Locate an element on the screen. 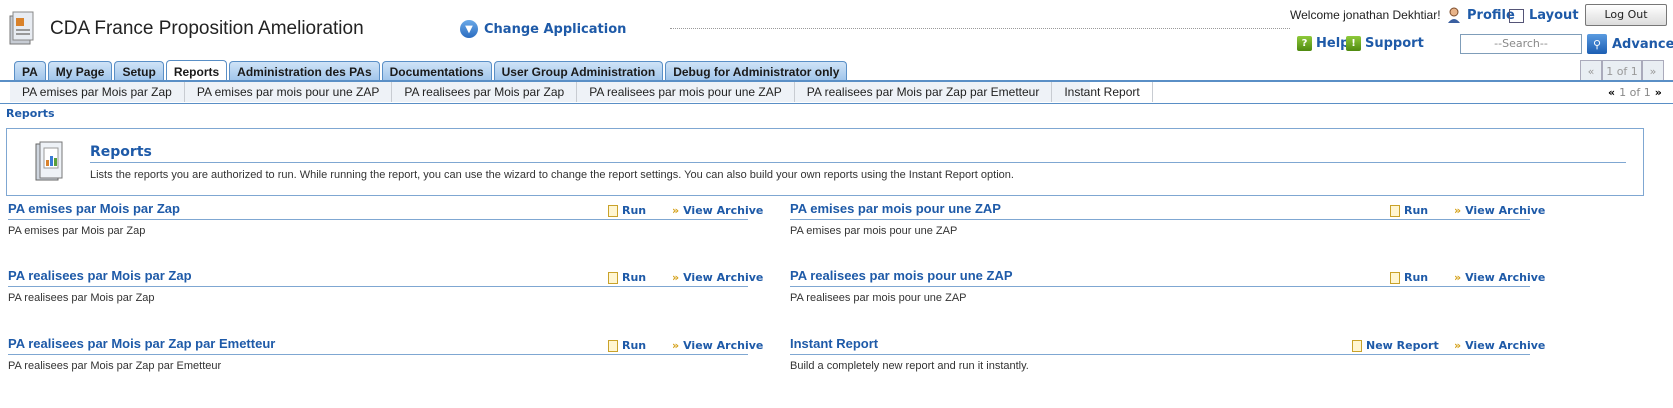  subtab-page-indicator: 1 of 1 is located at coordinates (1635, 92).